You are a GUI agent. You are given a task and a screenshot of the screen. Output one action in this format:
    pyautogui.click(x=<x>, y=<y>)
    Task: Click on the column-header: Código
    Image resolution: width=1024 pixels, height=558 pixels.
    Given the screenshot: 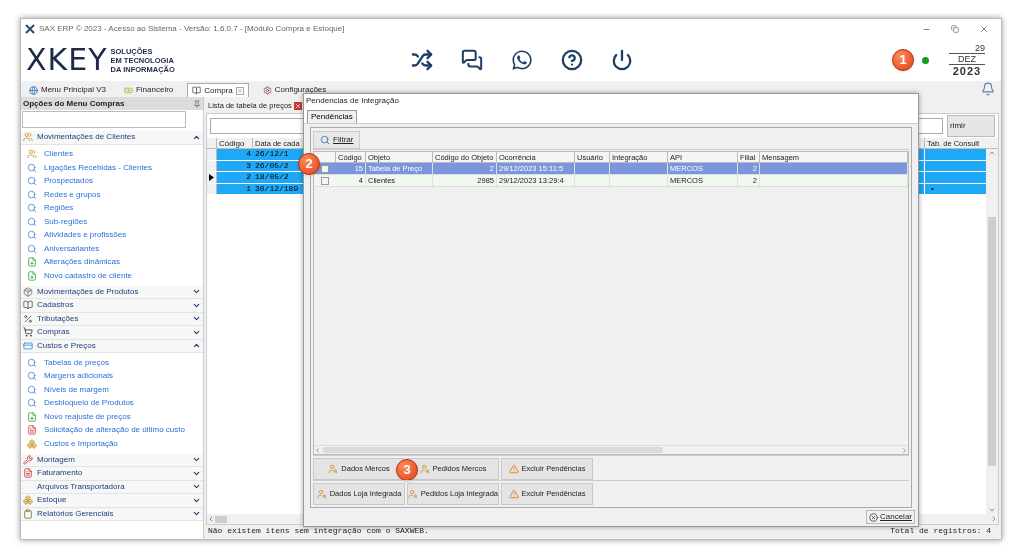 What is the action you would take?
    pyautogui.click(x=235, y=143)
    